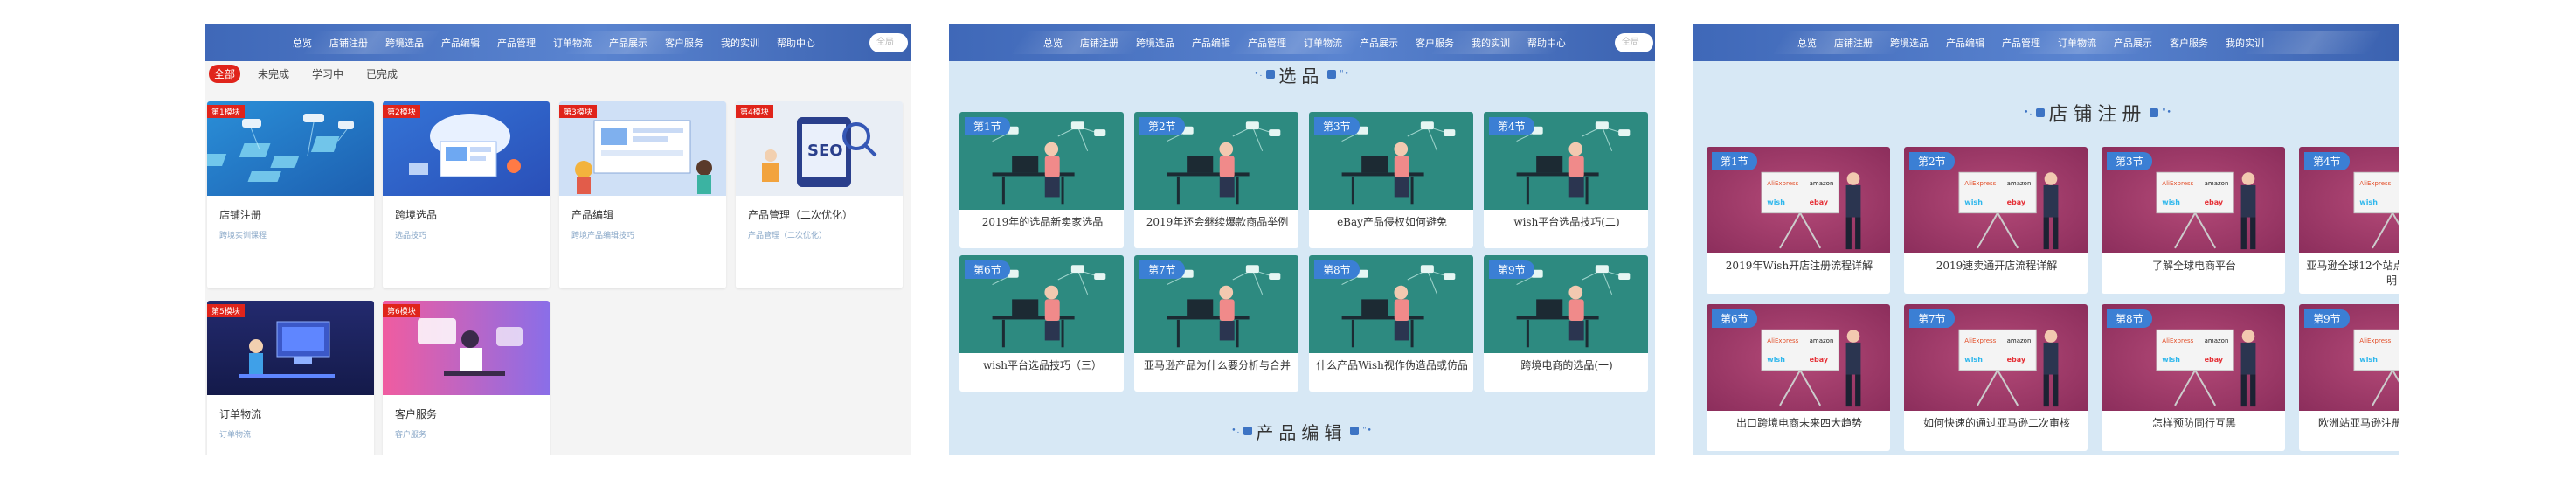  What do you see at coordinates (1511, 126) in the screenshot?
I see `lesson-badge: 第4节` at bounding box center [1511, 126].